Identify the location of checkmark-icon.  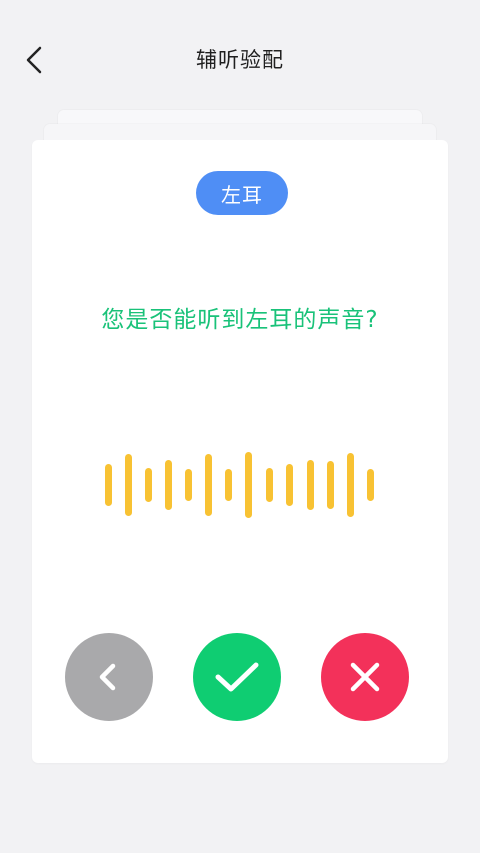
(237, 677).